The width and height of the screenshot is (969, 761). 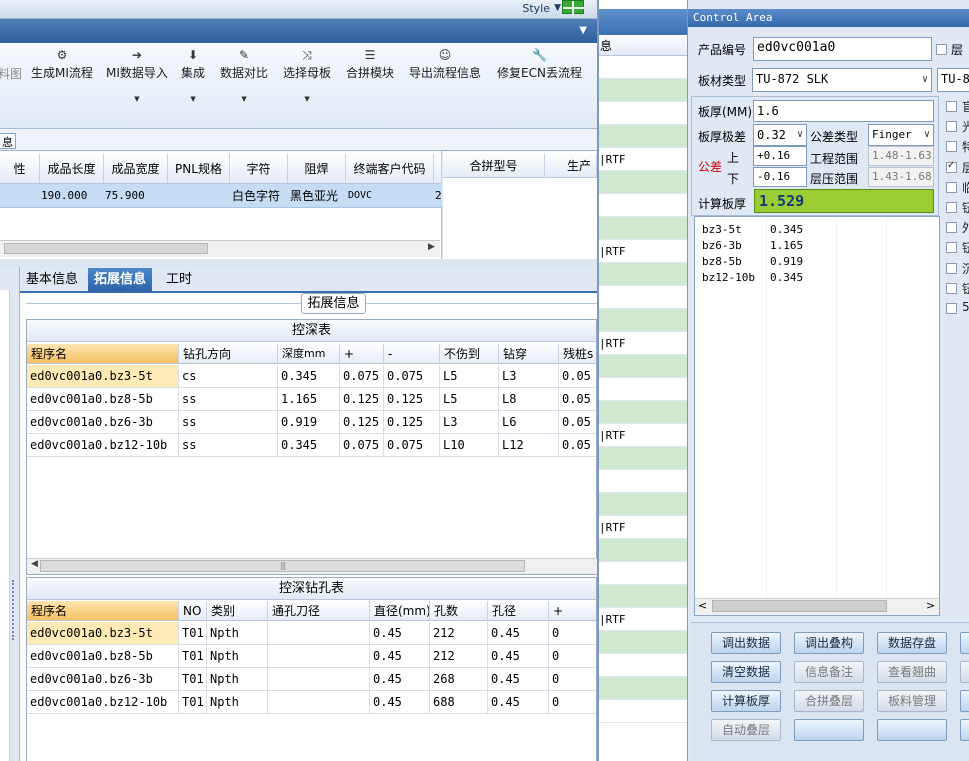 I want to click on scroll-right-icon: ▶, so click(x=431, y=247).